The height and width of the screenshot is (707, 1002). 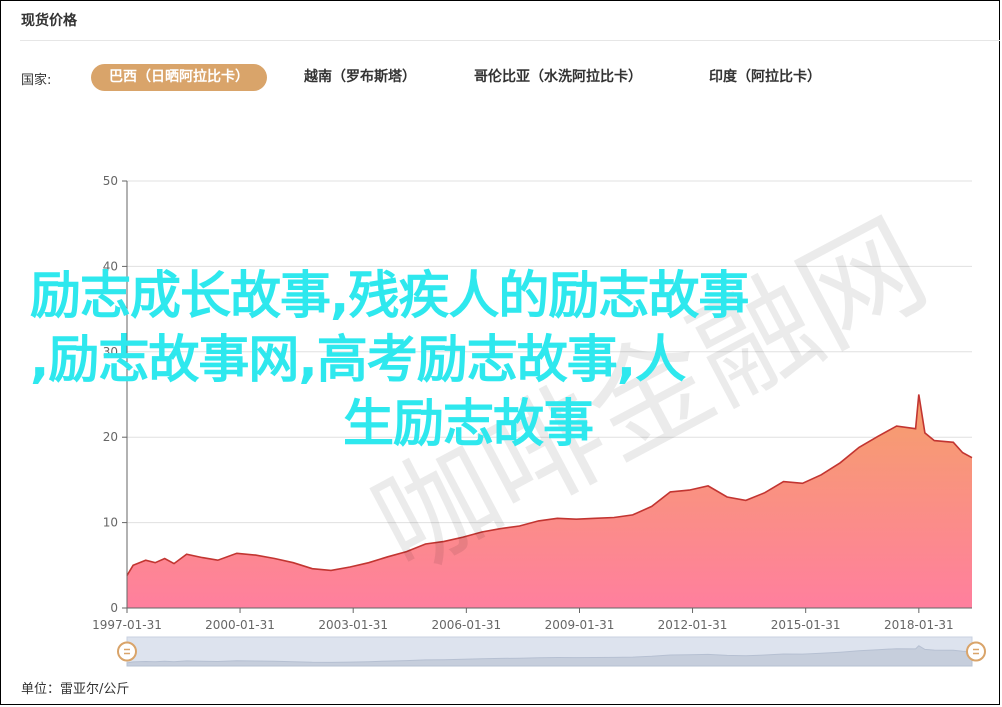 I want to click on overlay-text-line-3: 生励志故事, so click(x=468, y=424).